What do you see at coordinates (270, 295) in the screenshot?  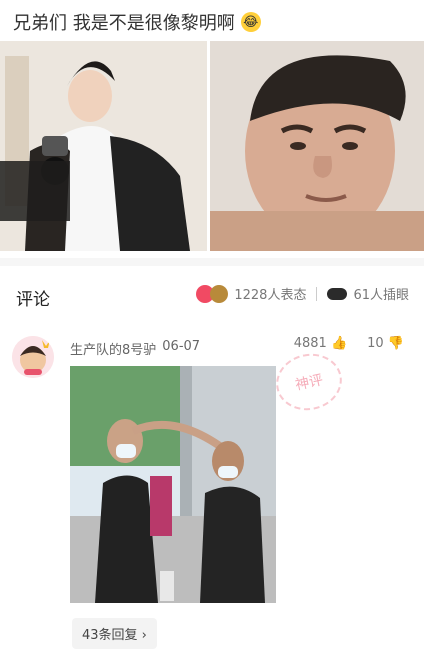 I see `reactions-count: 1228人表态` at bounding box center [270, 295].